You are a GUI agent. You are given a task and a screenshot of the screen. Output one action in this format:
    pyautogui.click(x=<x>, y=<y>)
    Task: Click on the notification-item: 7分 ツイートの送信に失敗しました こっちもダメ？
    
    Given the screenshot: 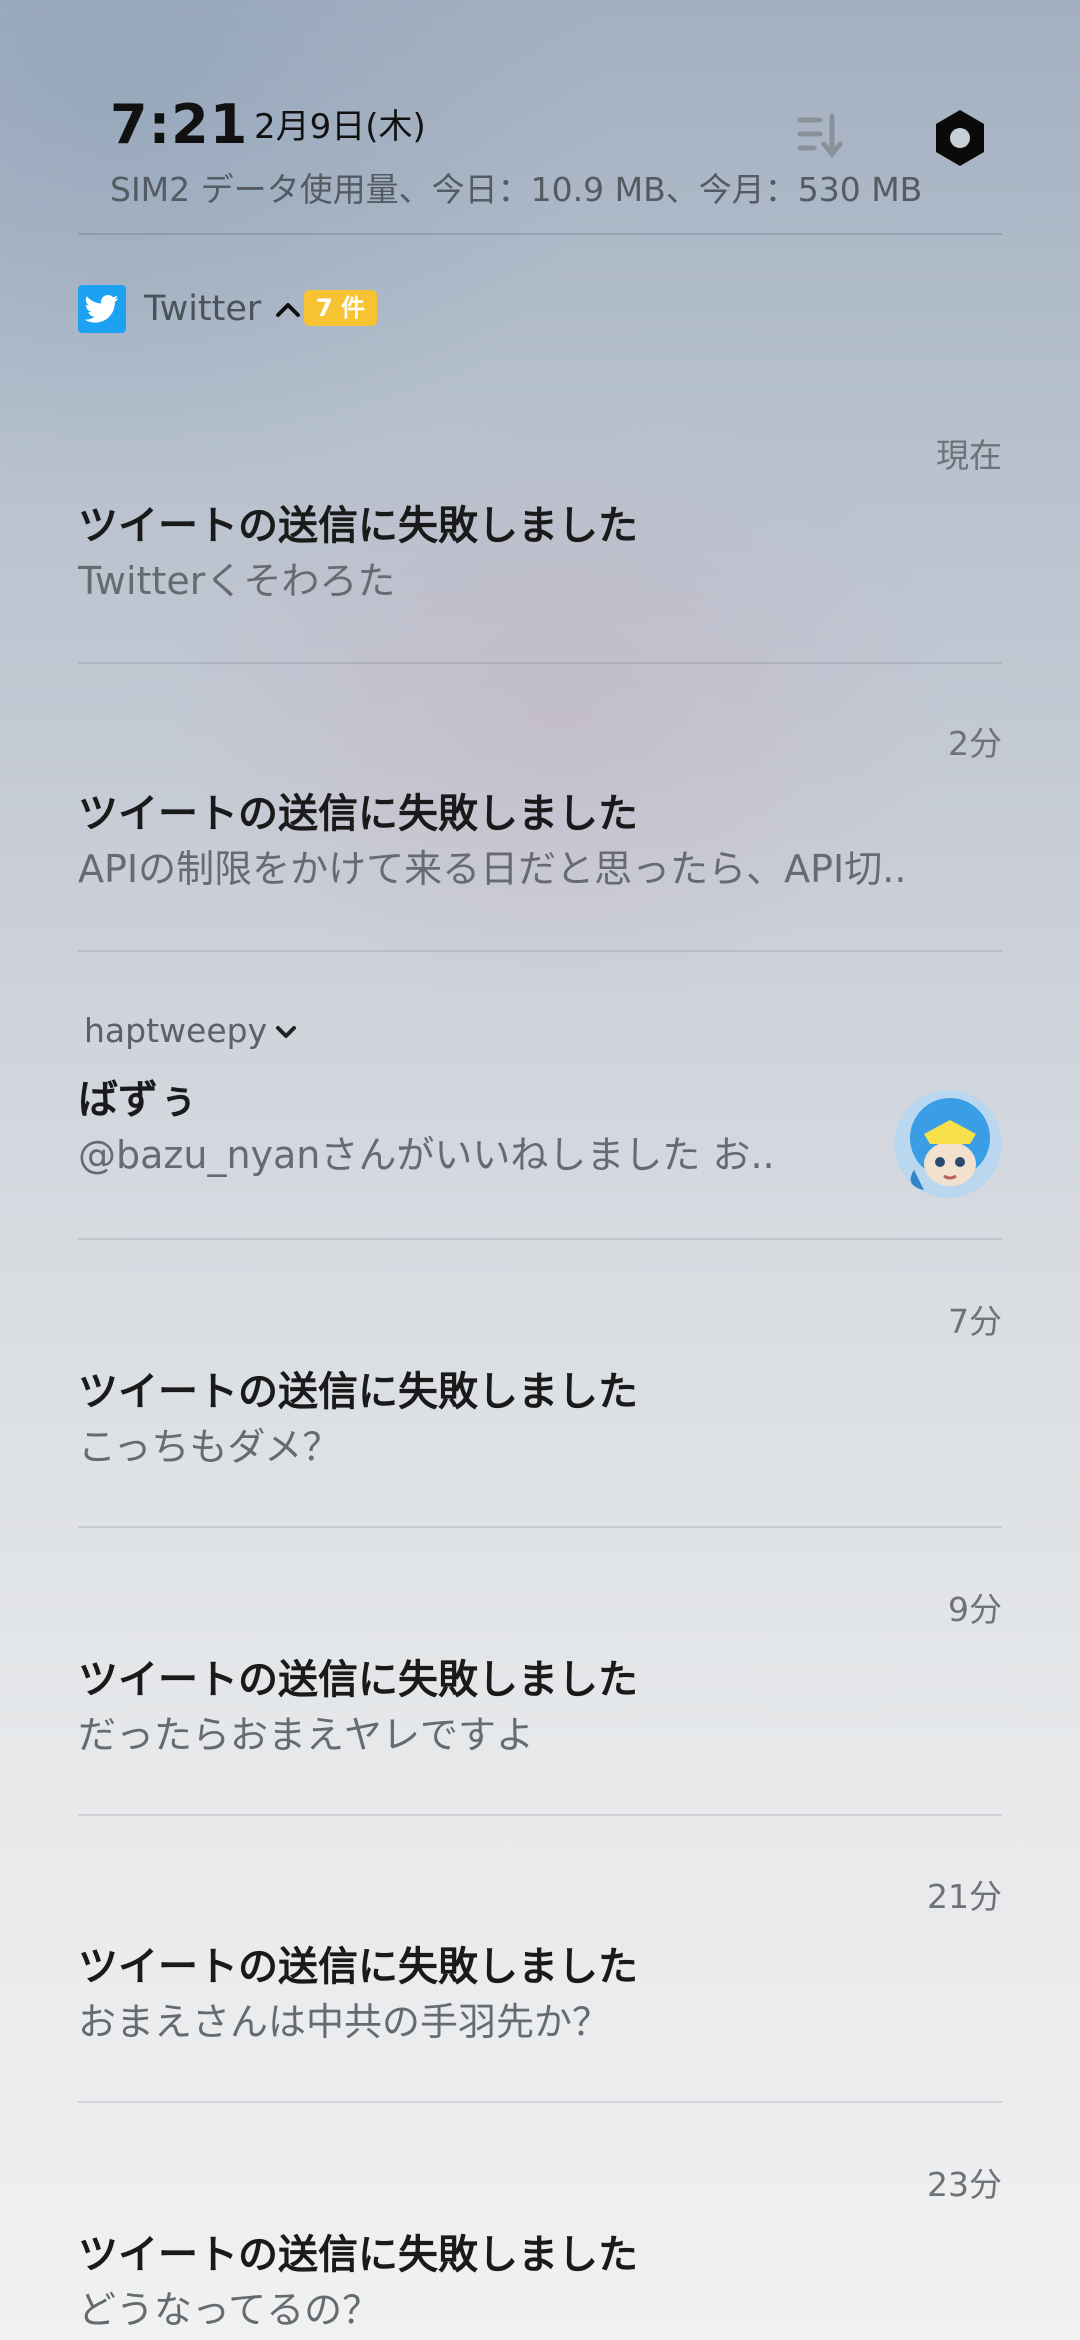 What is the action you would take?
    pyautogui.click(x=540, y=1413)
    